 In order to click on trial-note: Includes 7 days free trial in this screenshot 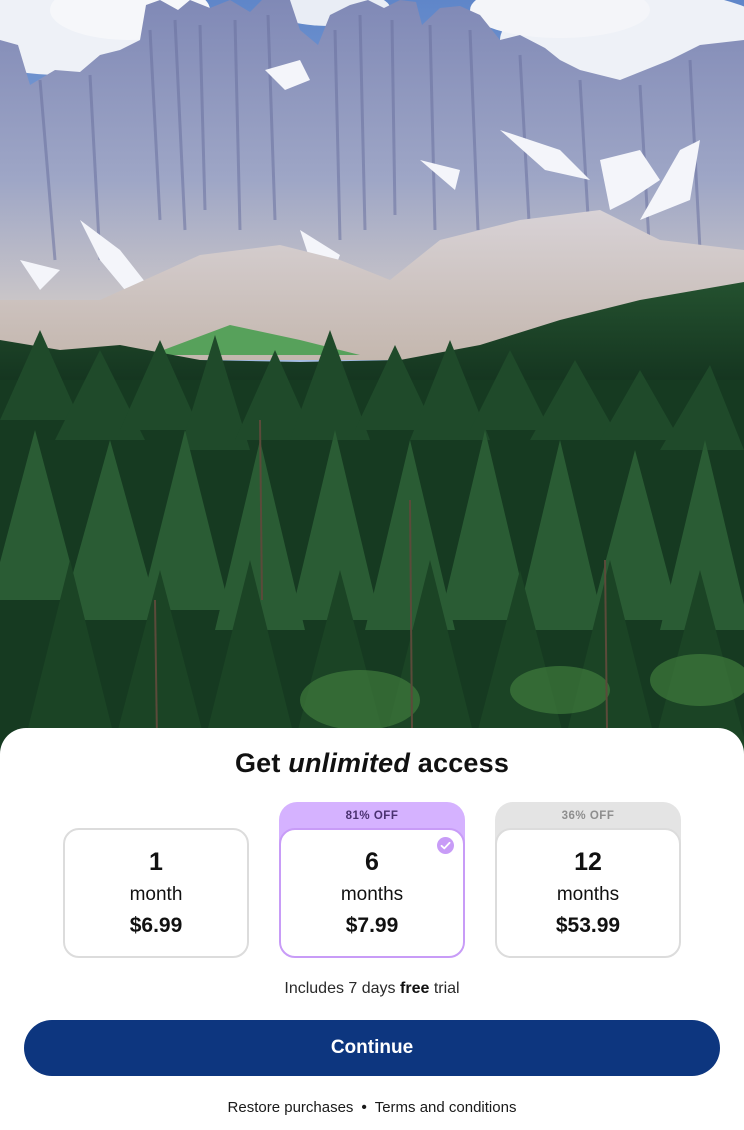, I will do `click(372, 989)`.